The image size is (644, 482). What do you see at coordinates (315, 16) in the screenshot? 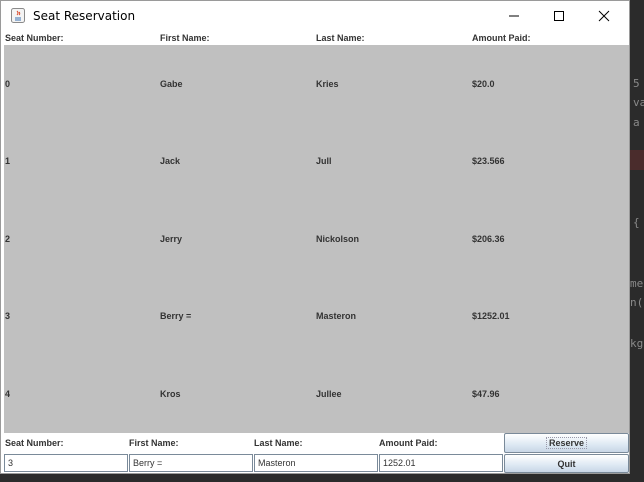
I see `title-bar: Seat Reservation` at bounding box center [315, 16].